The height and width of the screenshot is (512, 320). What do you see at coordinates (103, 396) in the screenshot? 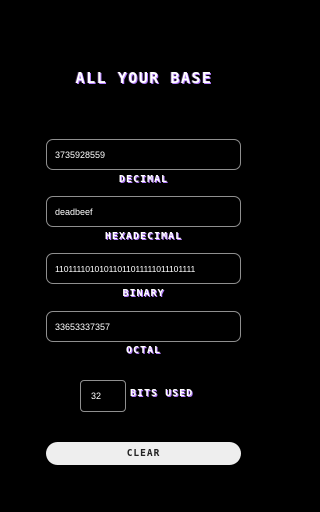
I see `bits-used-input: 32` at bounding box center [103, 396].